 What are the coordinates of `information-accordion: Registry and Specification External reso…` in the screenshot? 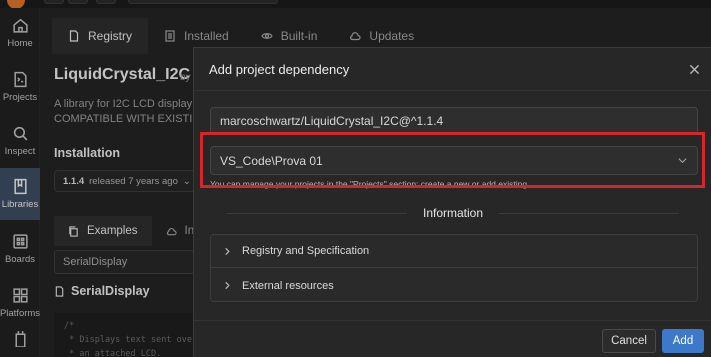 It's located at (454, 268).